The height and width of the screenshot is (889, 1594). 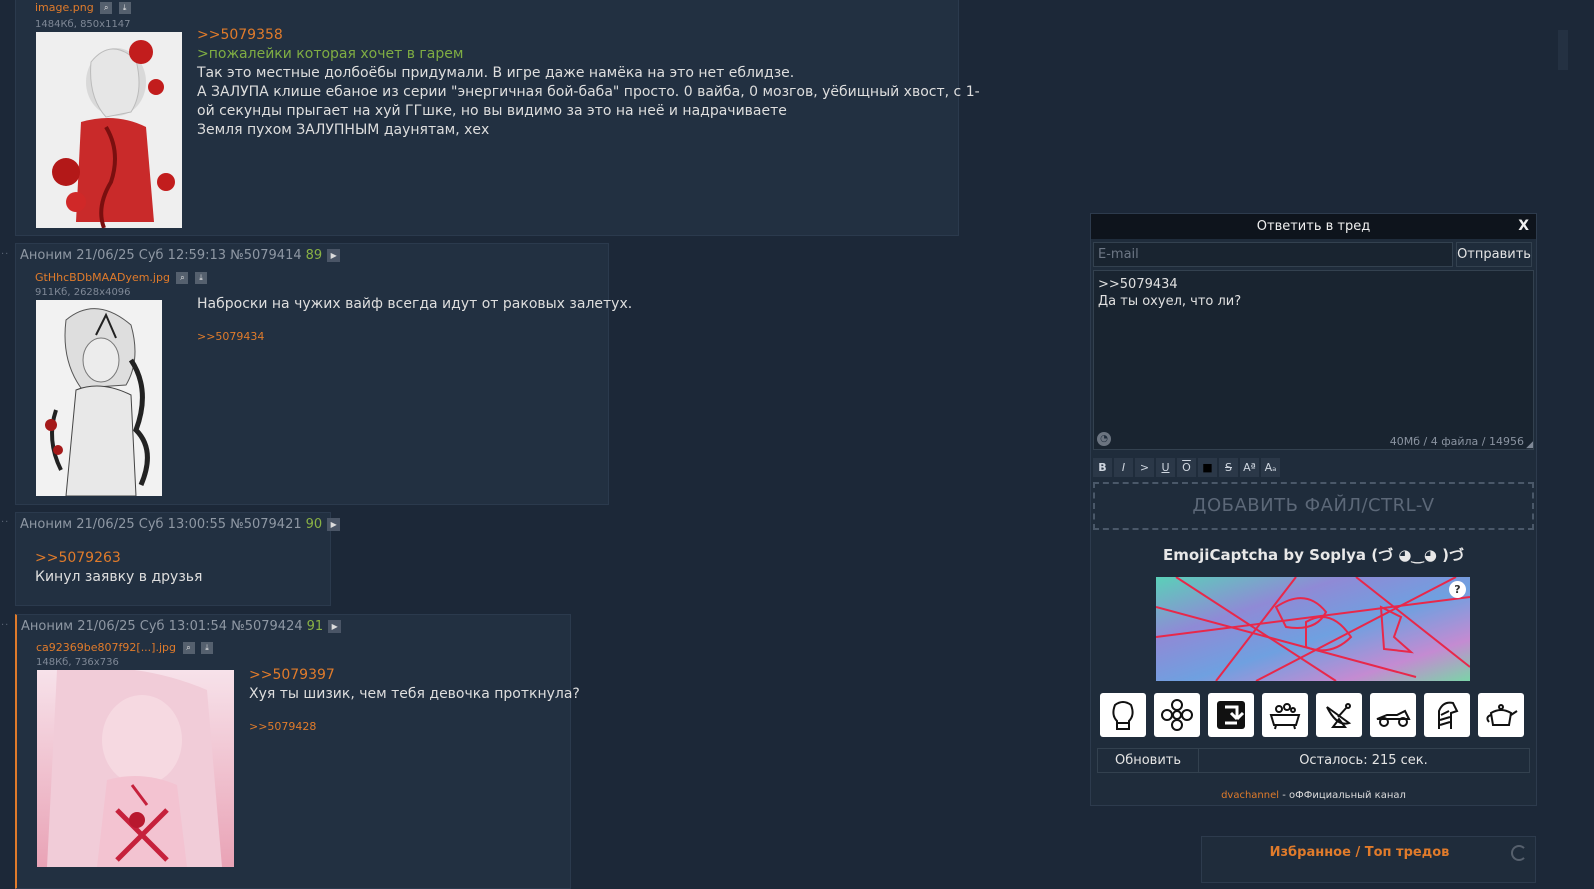 I want to click on reply-link: >>5079397, so click(x=414, y=675).